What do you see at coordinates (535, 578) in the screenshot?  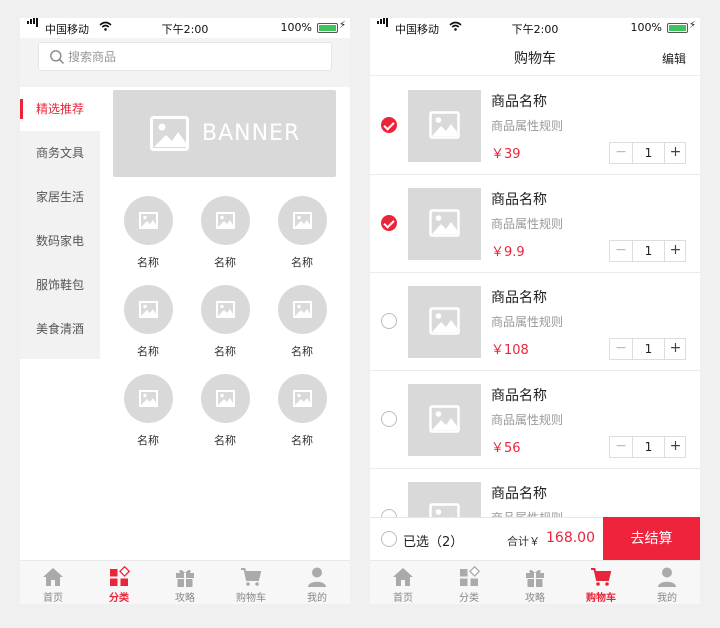 I see `gift-icon` at bounding box center [535, 578].